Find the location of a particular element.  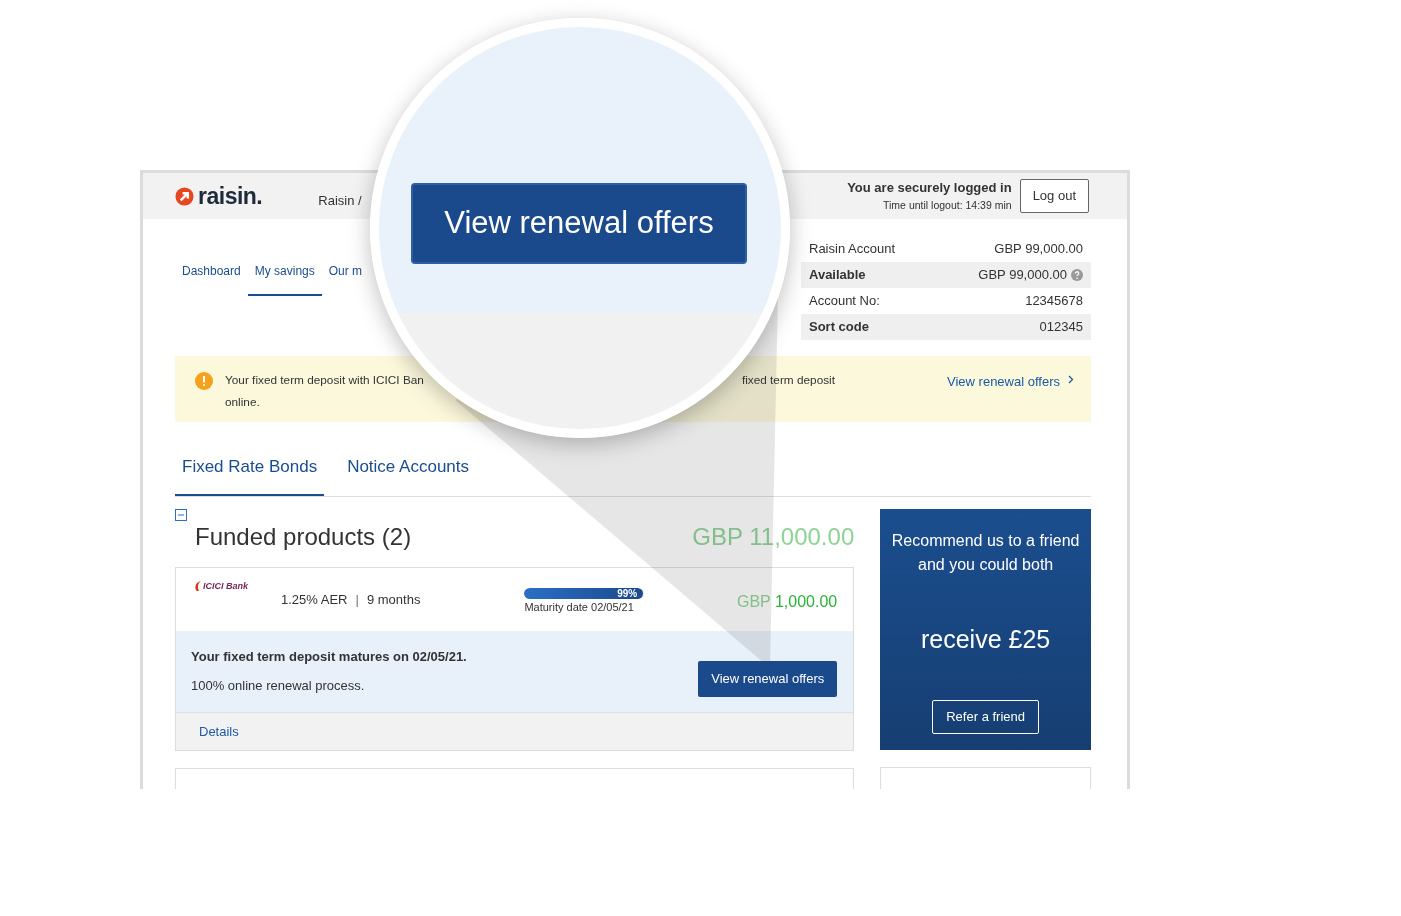

product-rate: 1.25% AER is located at coordinates (314, 599).